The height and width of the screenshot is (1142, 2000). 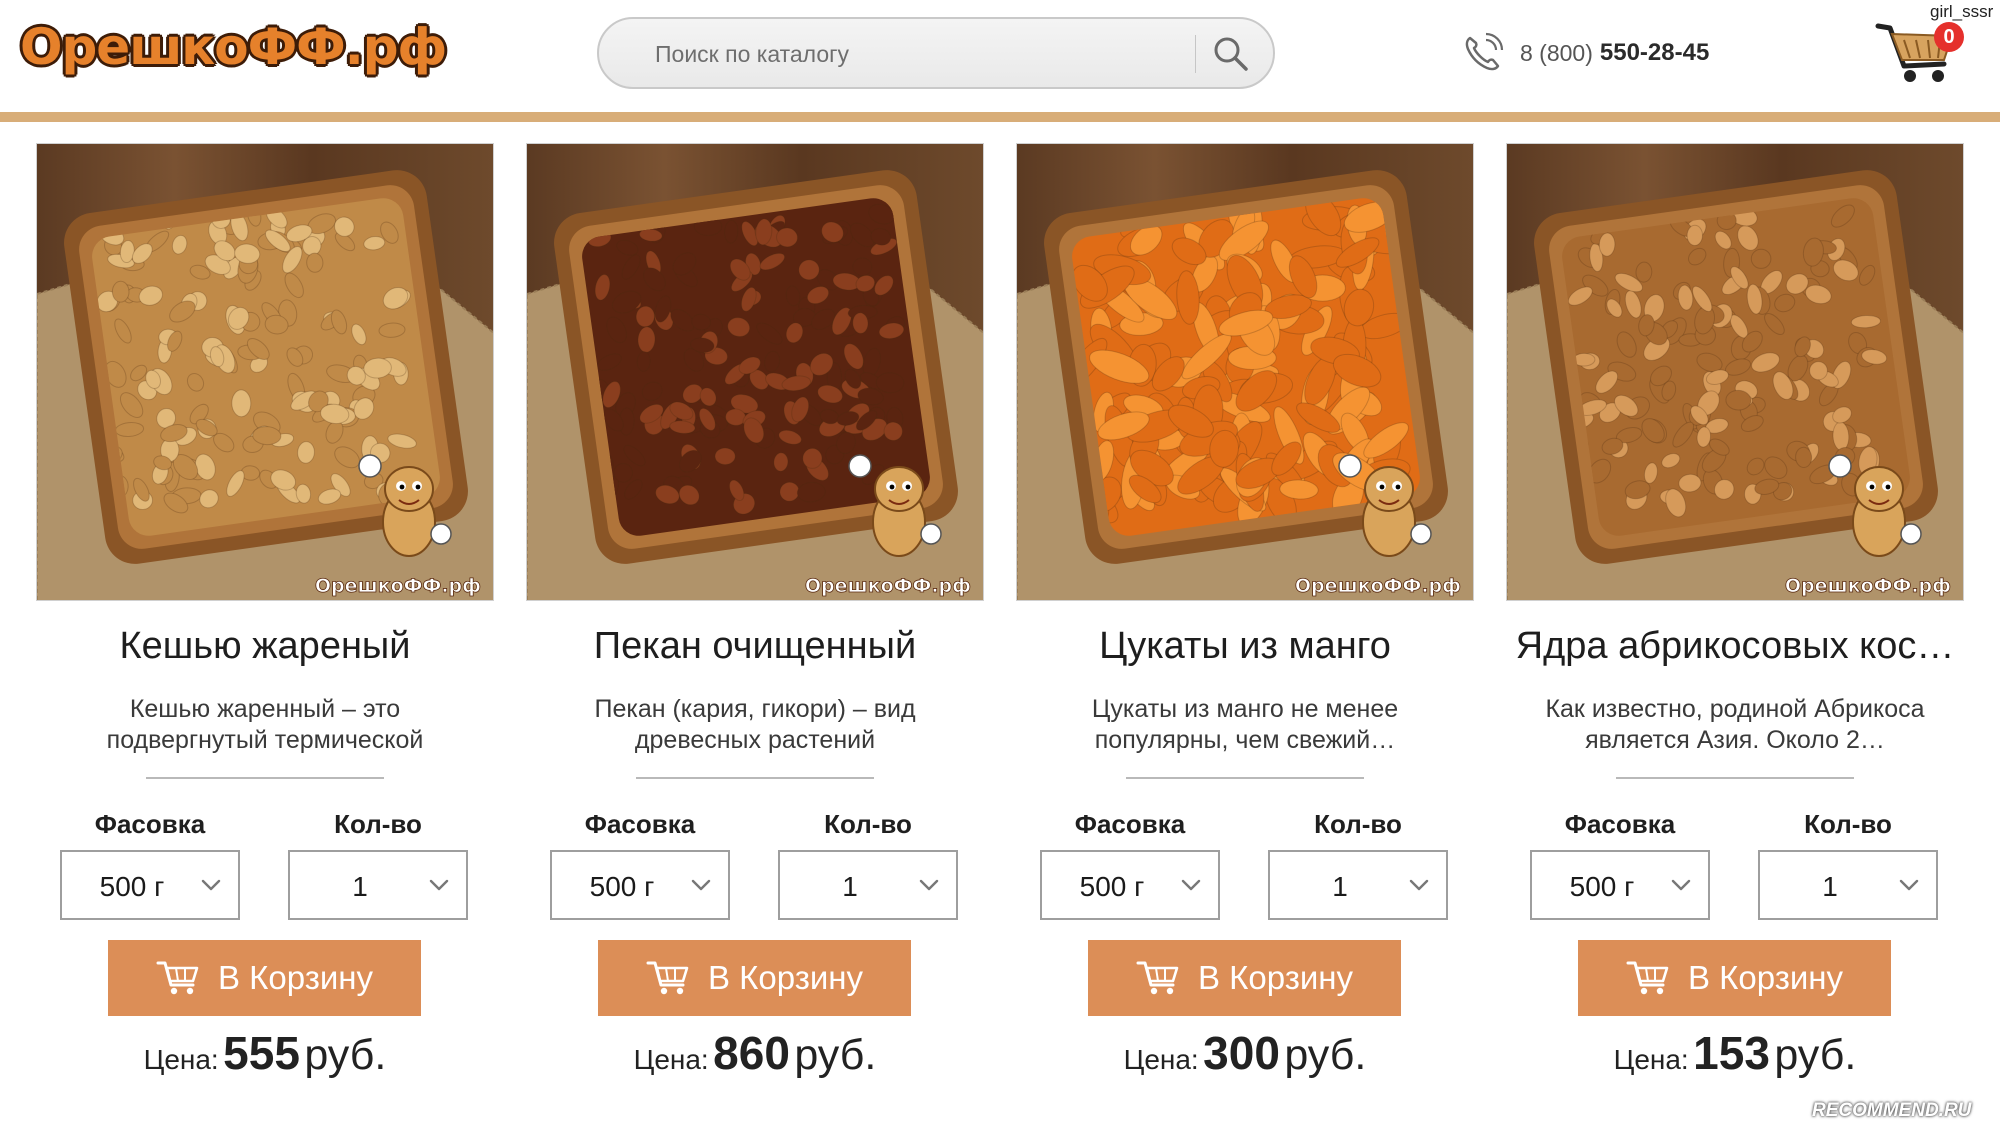 I want to click on site-header: ОрешкоФФ.рф 8 (800) 550-28-45 0 girl_, so click(x=1000, y=56).